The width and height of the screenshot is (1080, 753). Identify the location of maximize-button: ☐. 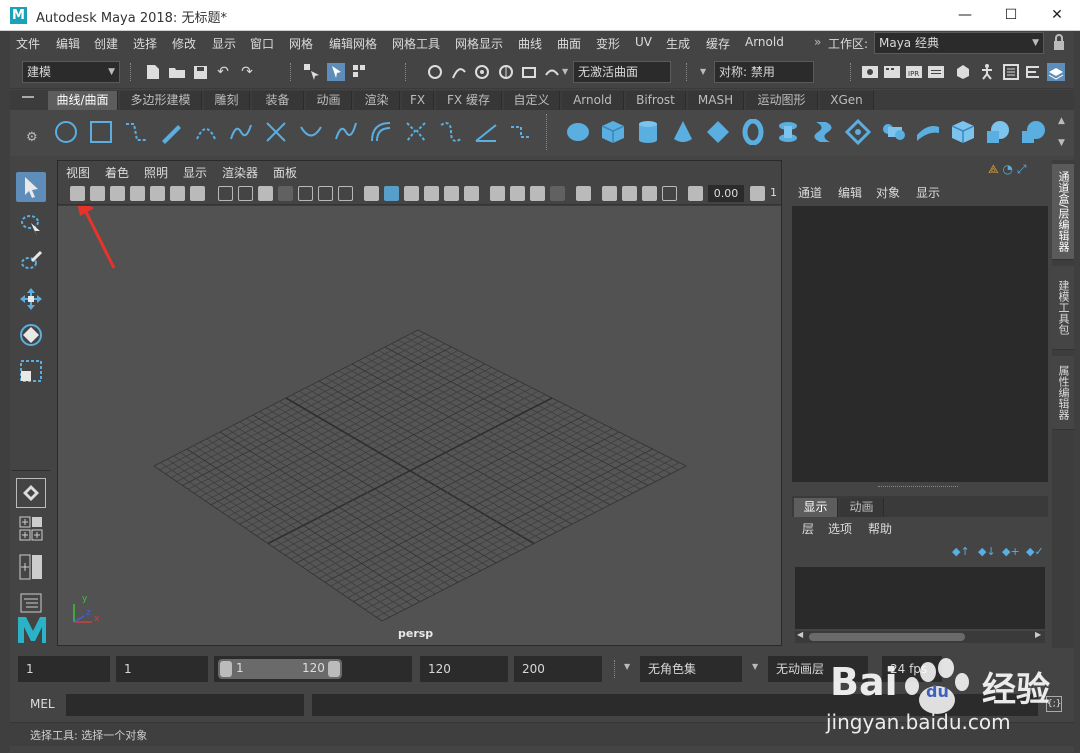
(1011, 15).